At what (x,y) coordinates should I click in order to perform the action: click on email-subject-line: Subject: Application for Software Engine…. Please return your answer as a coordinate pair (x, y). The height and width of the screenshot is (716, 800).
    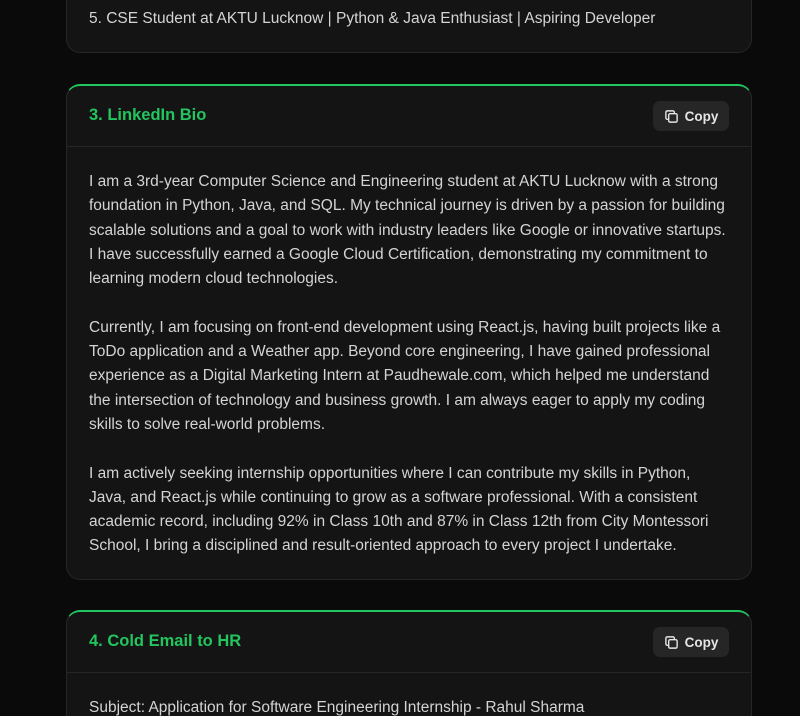
    Looking at the image, I should click on (337, 707).